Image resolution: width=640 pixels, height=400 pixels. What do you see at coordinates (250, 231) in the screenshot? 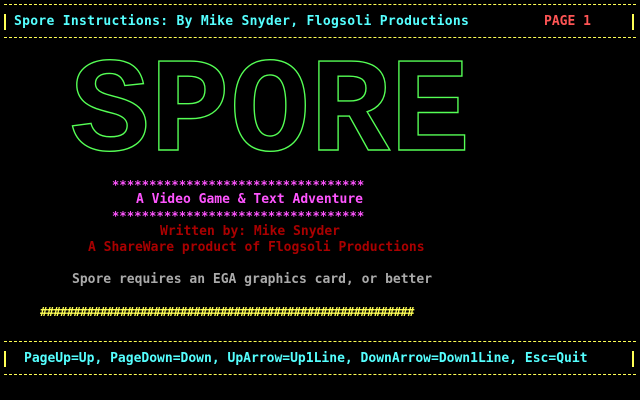
I see `author-credit: Written by: Mike Snyder` at bounding box center [250, 231].